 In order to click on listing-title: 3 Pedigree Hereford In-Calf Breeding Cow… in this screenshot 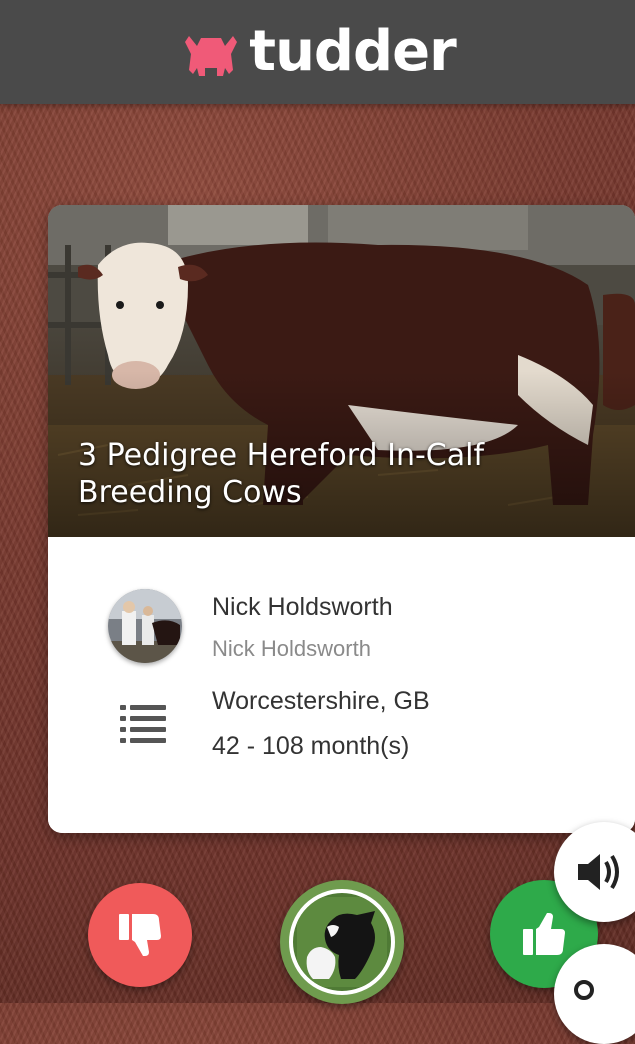, I will do `click(281, 474)`.